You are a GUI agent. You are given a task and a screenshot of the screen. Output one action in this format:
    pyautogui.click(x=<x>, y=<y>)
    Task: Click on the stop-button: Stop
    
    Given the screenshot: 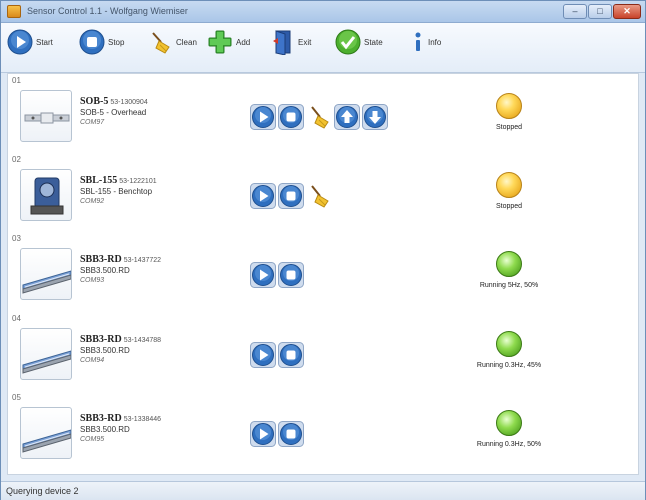 What is the action you would take?
    pyautogui.click(x=101, y=42)
    